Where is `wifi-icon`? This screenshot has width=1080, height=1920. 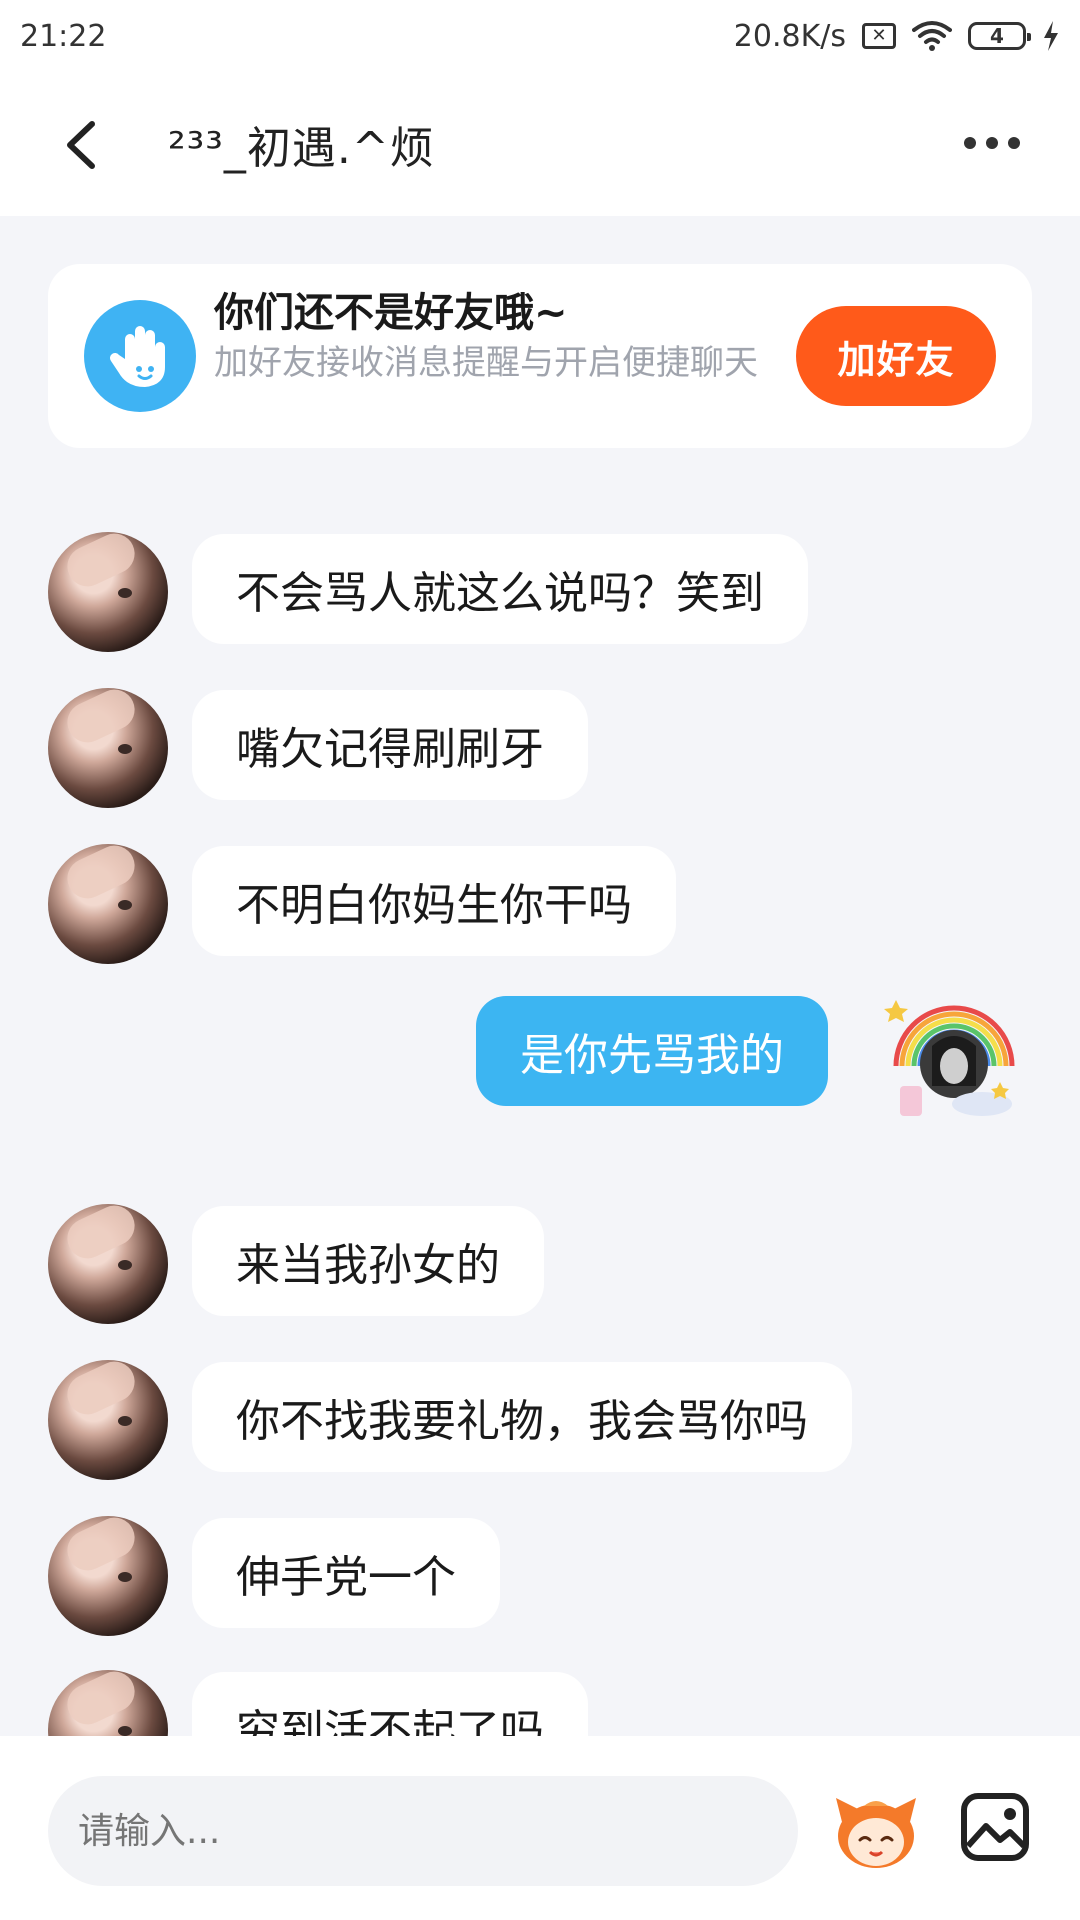
wifi-icon is located at coordinates (932, 36).